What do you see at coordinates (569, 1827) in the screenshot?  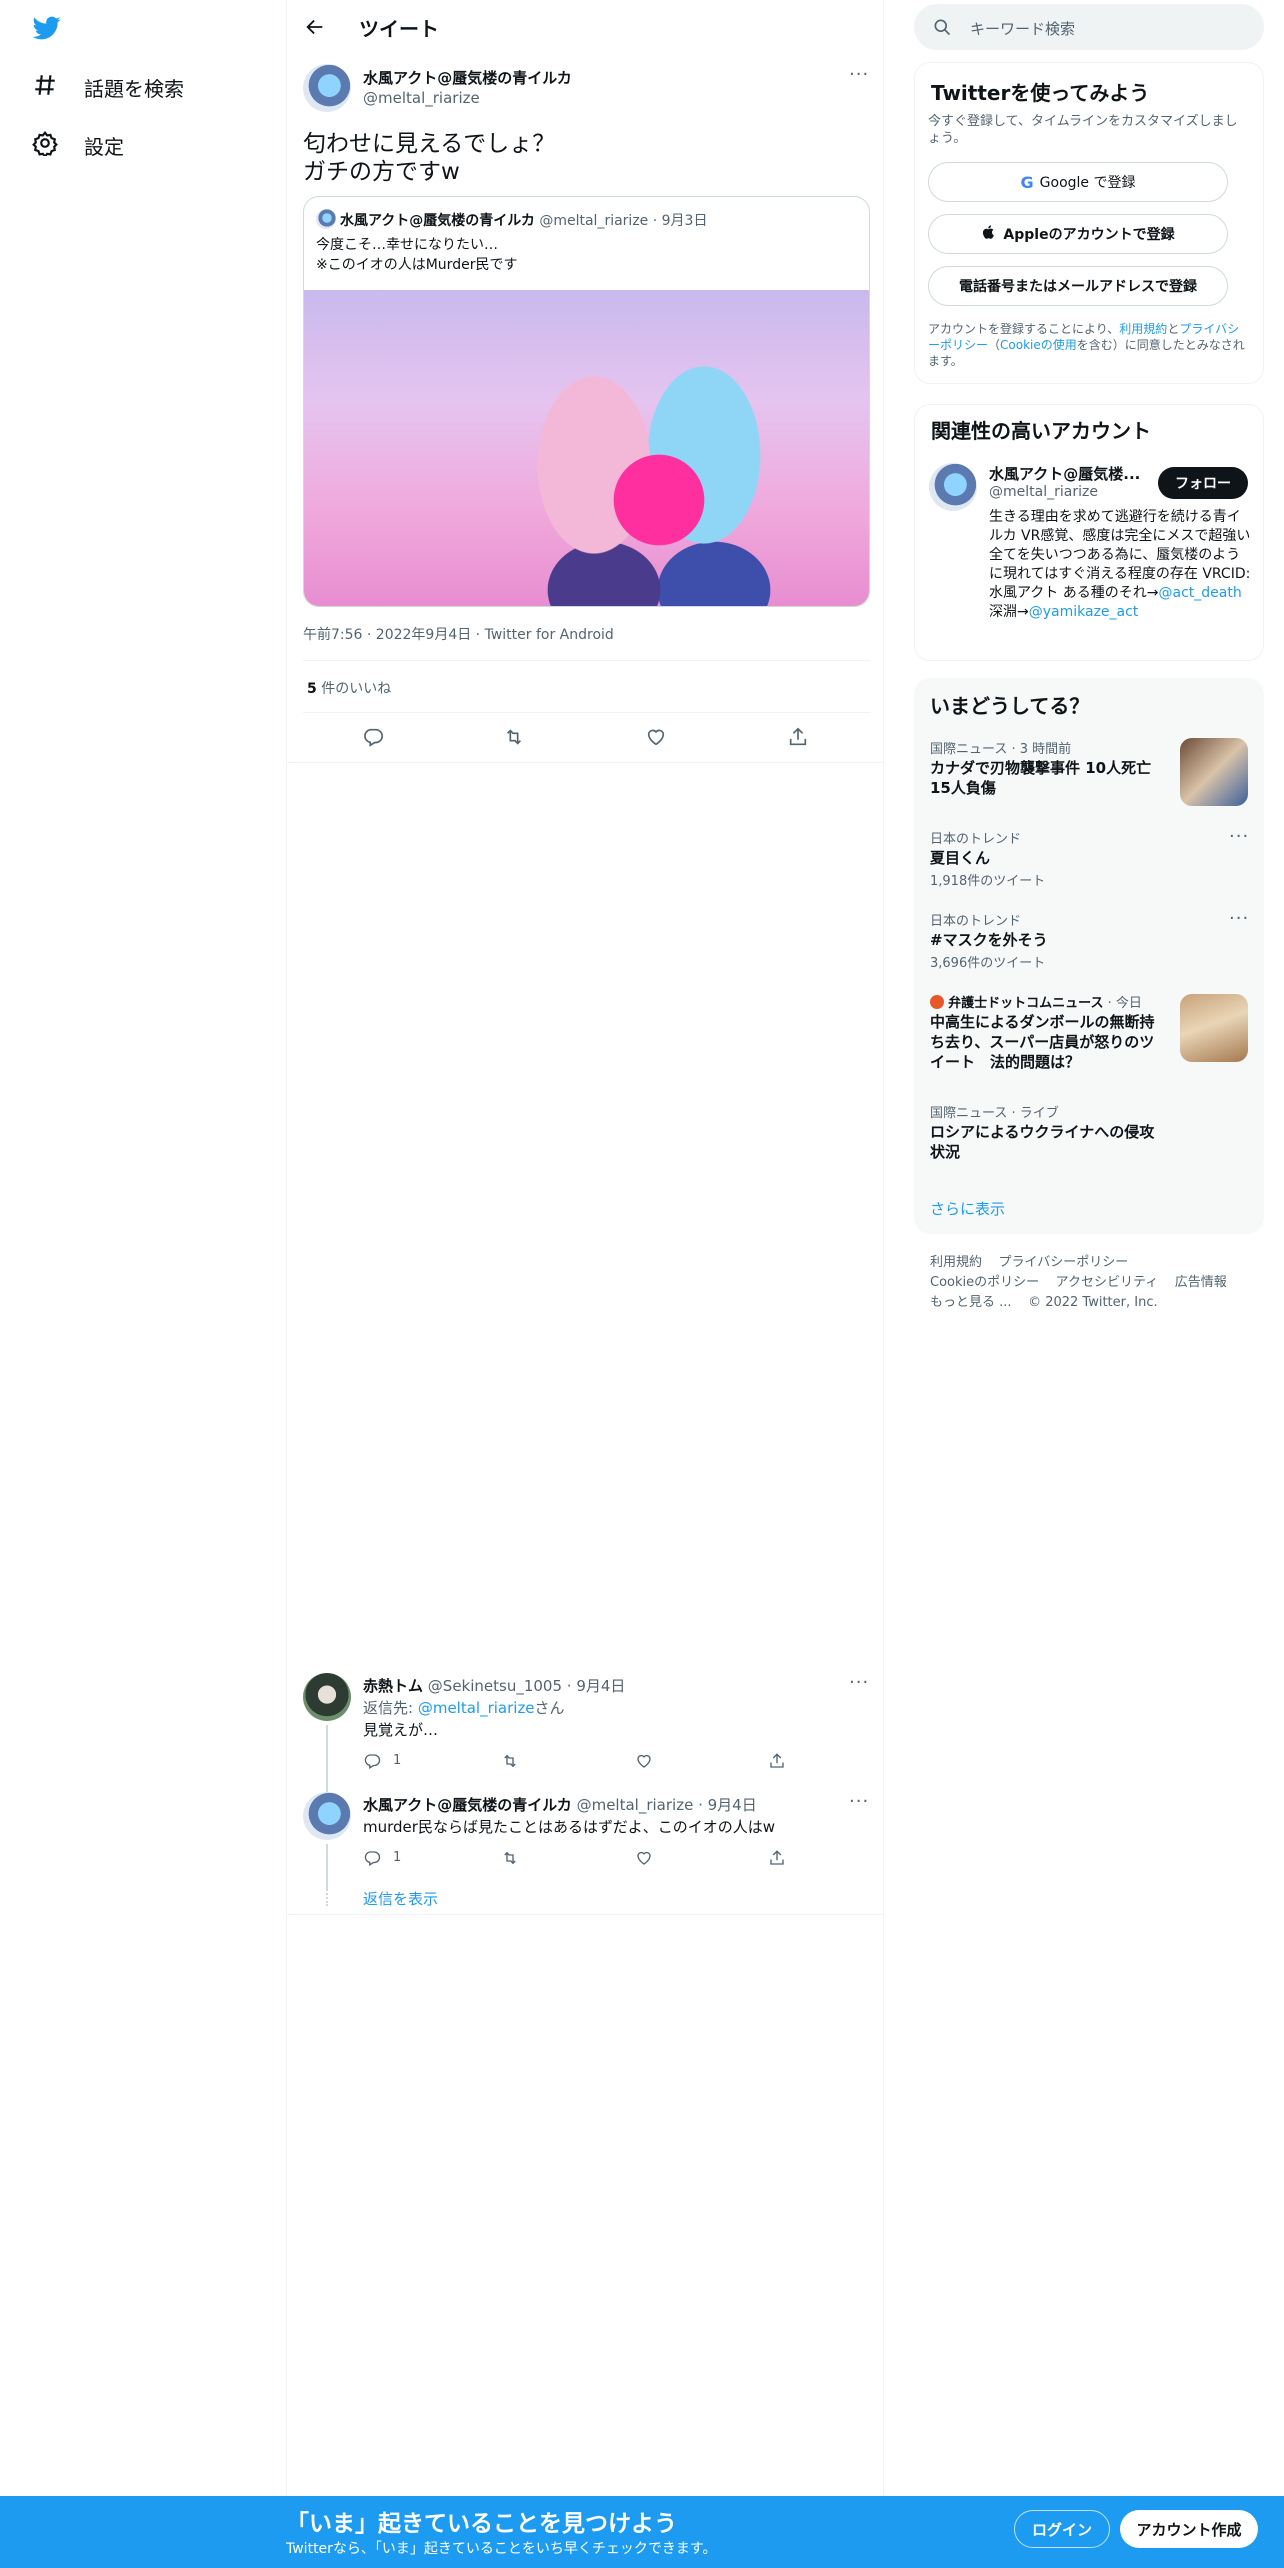 I see `reply-text: murder民ならば見たことはあるはずだよ、このイオの人はw` at bounding box center [569, 1827].